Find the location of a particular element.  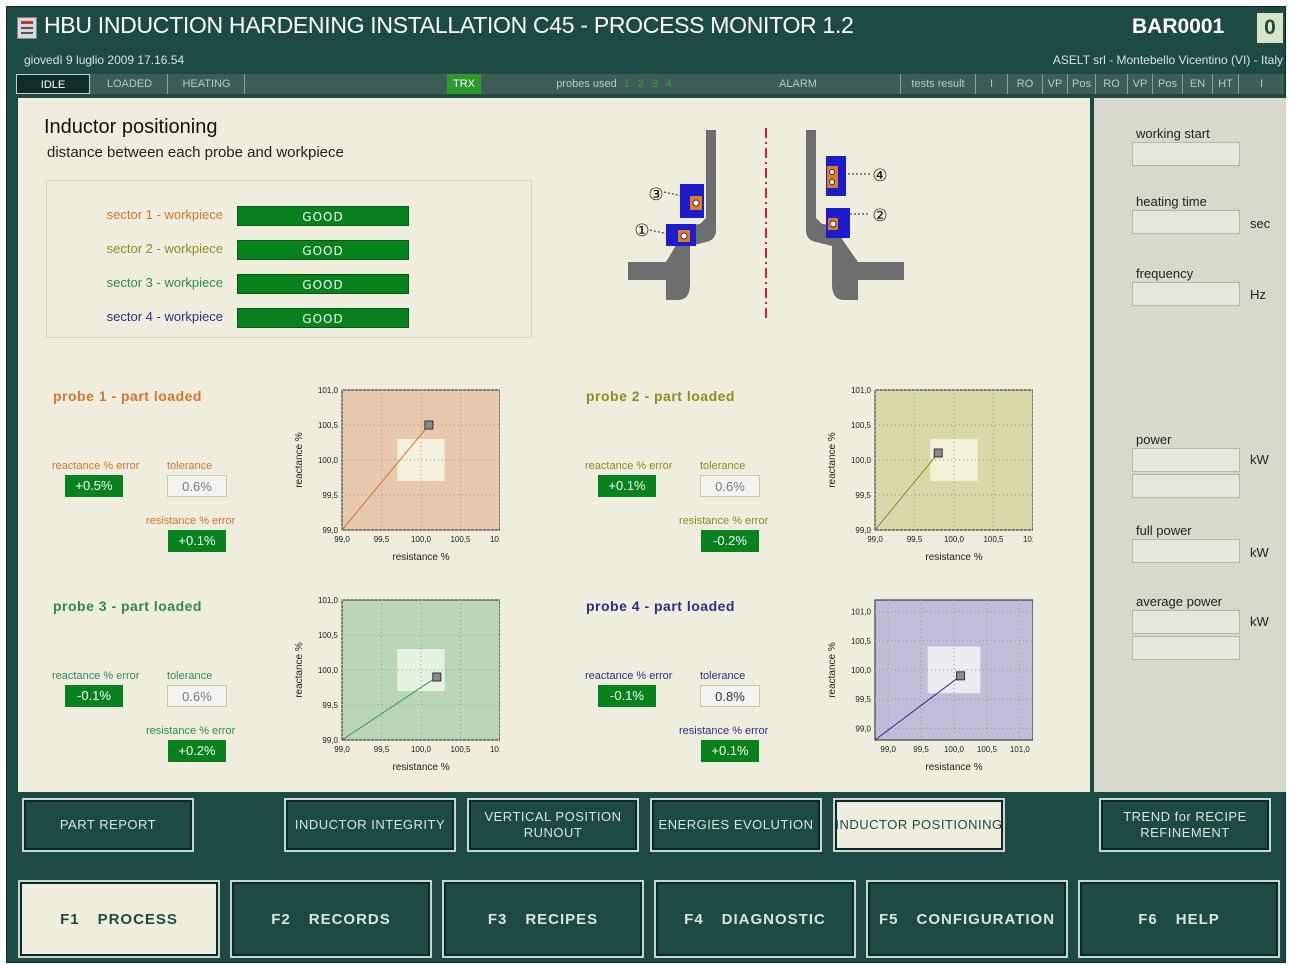

status-loaded: LOADED is located at coordinates (130, 84).